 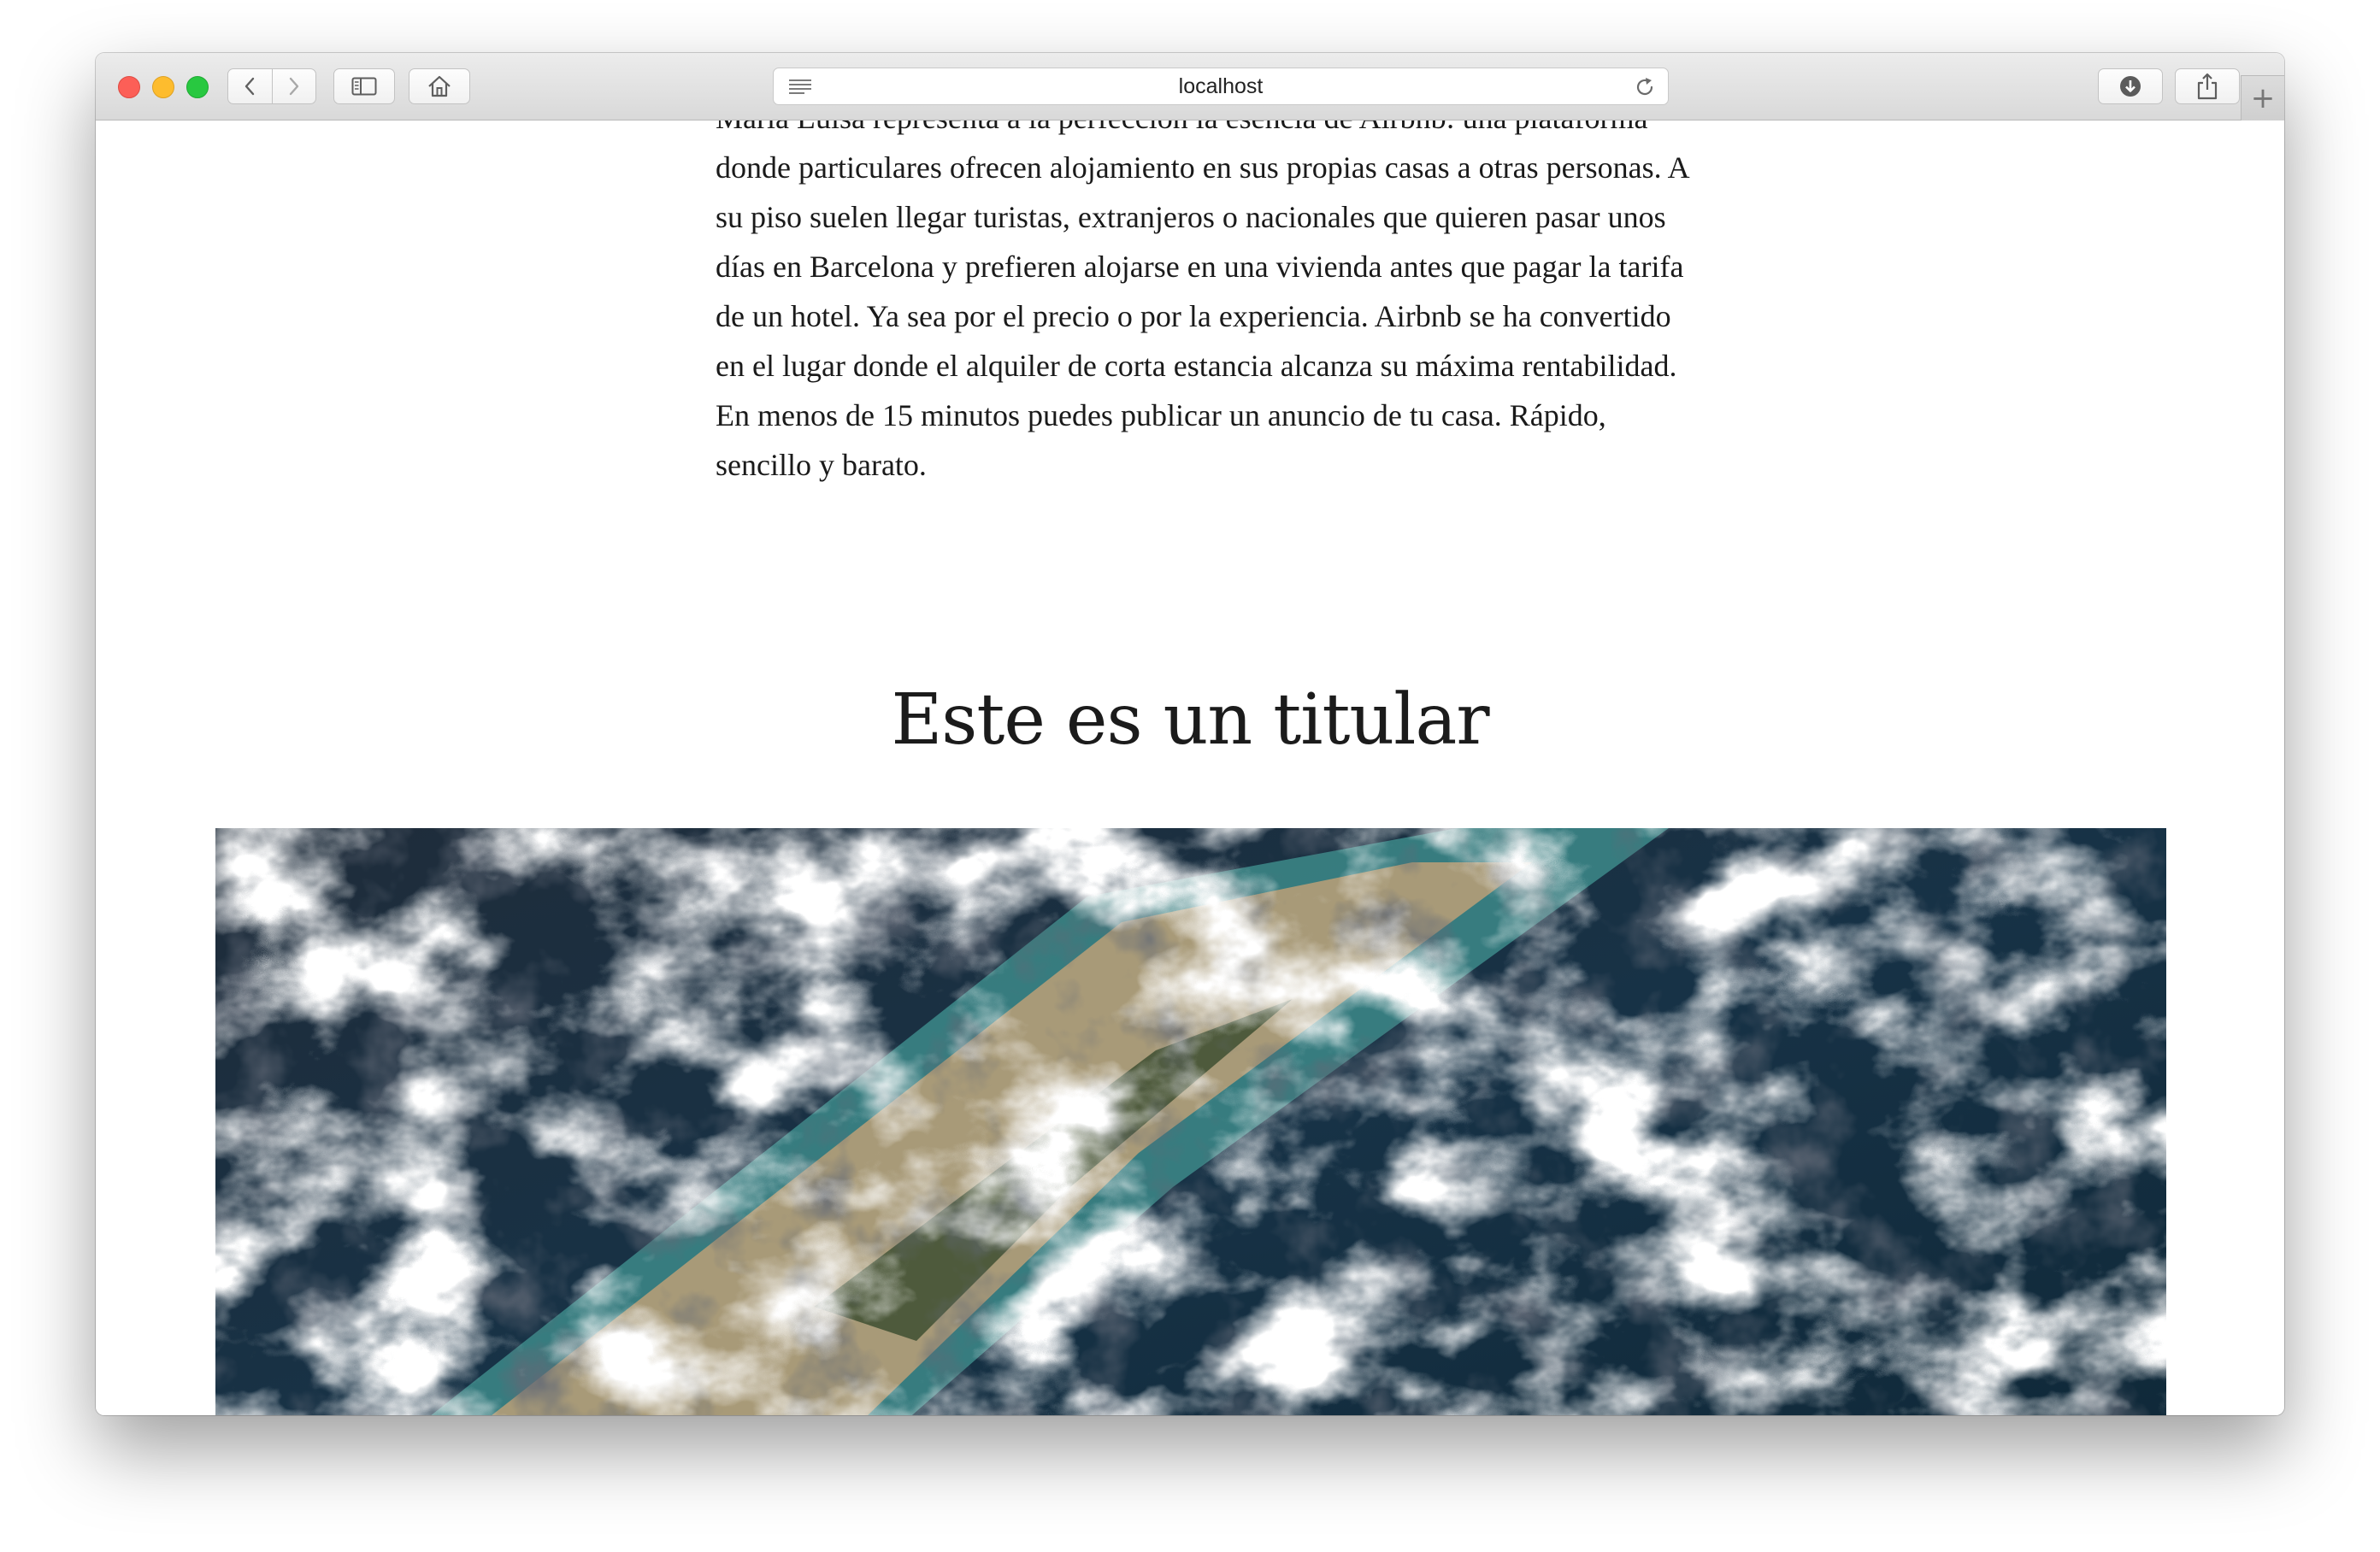 I want to click on home-button, so click(x=440, y=86).